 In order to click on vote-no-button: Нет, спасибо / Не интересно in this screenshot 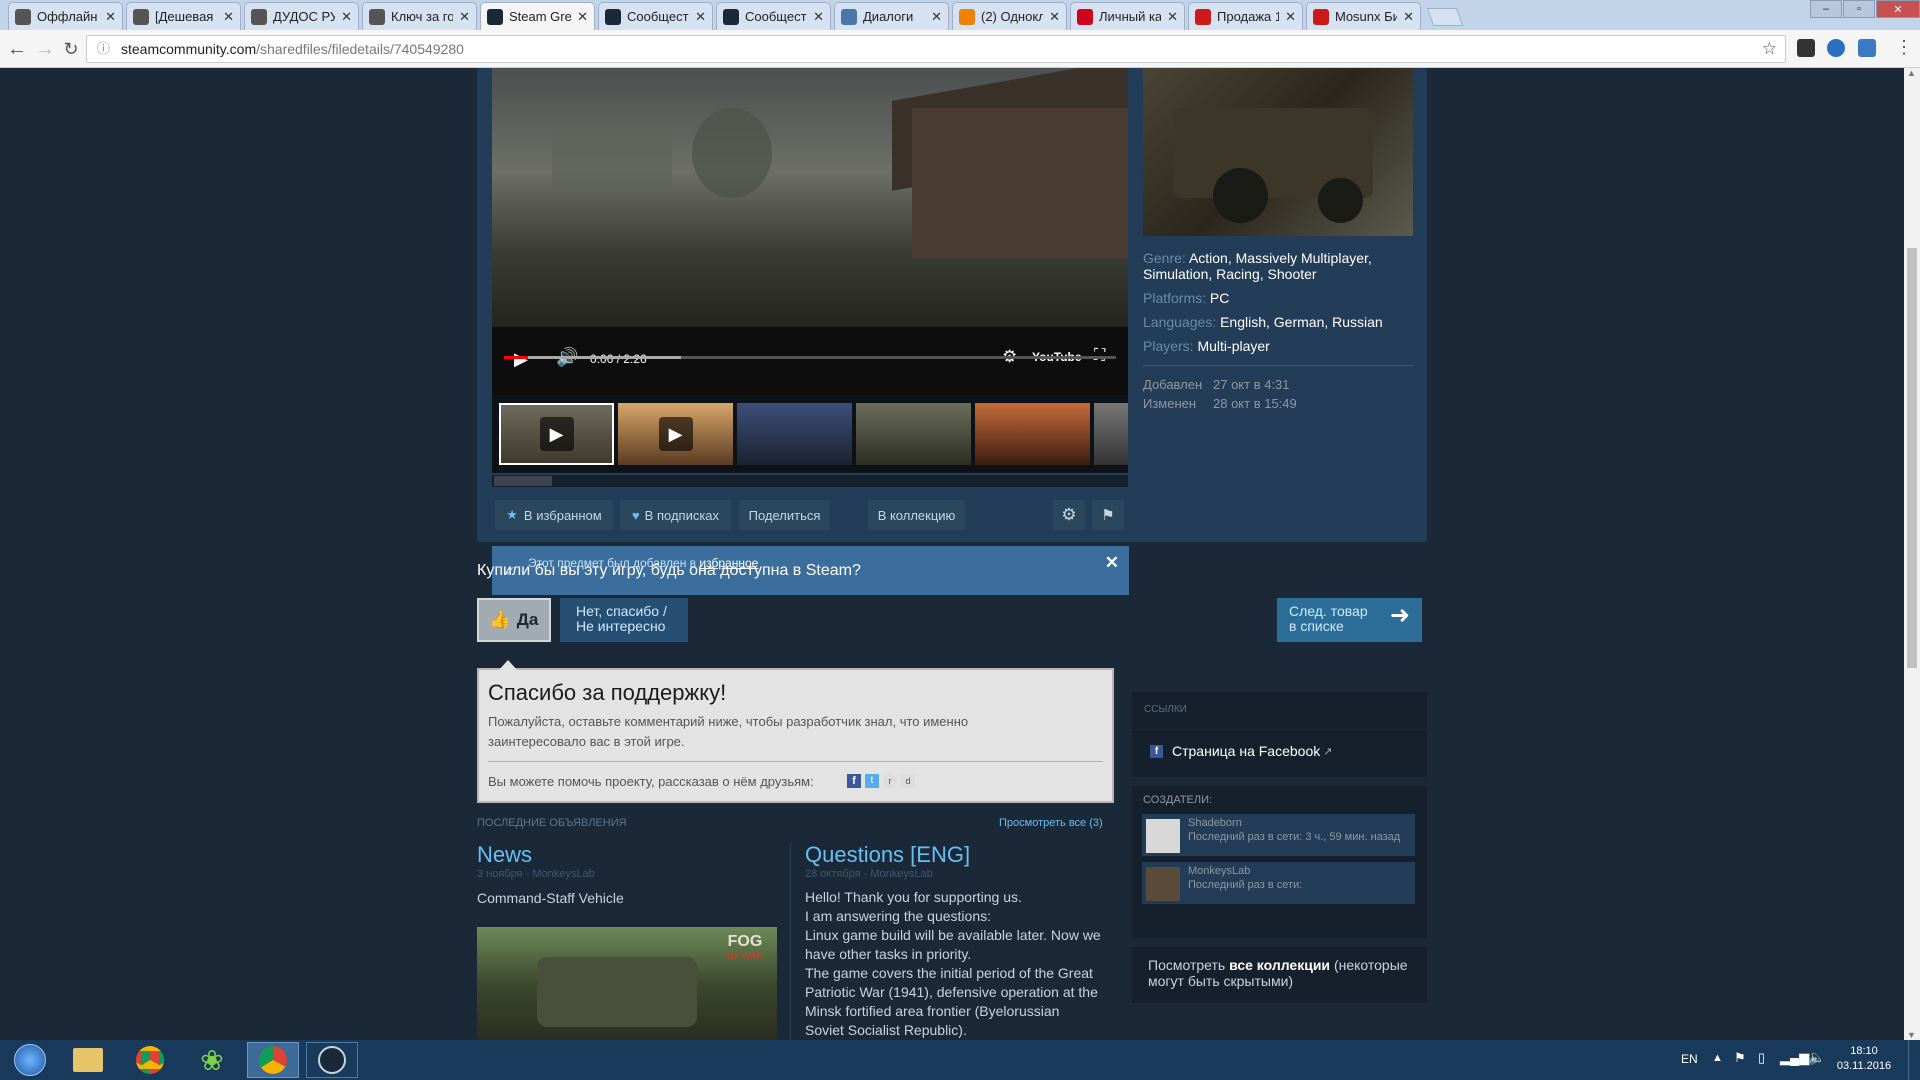, I will do `click(624, 620)`.